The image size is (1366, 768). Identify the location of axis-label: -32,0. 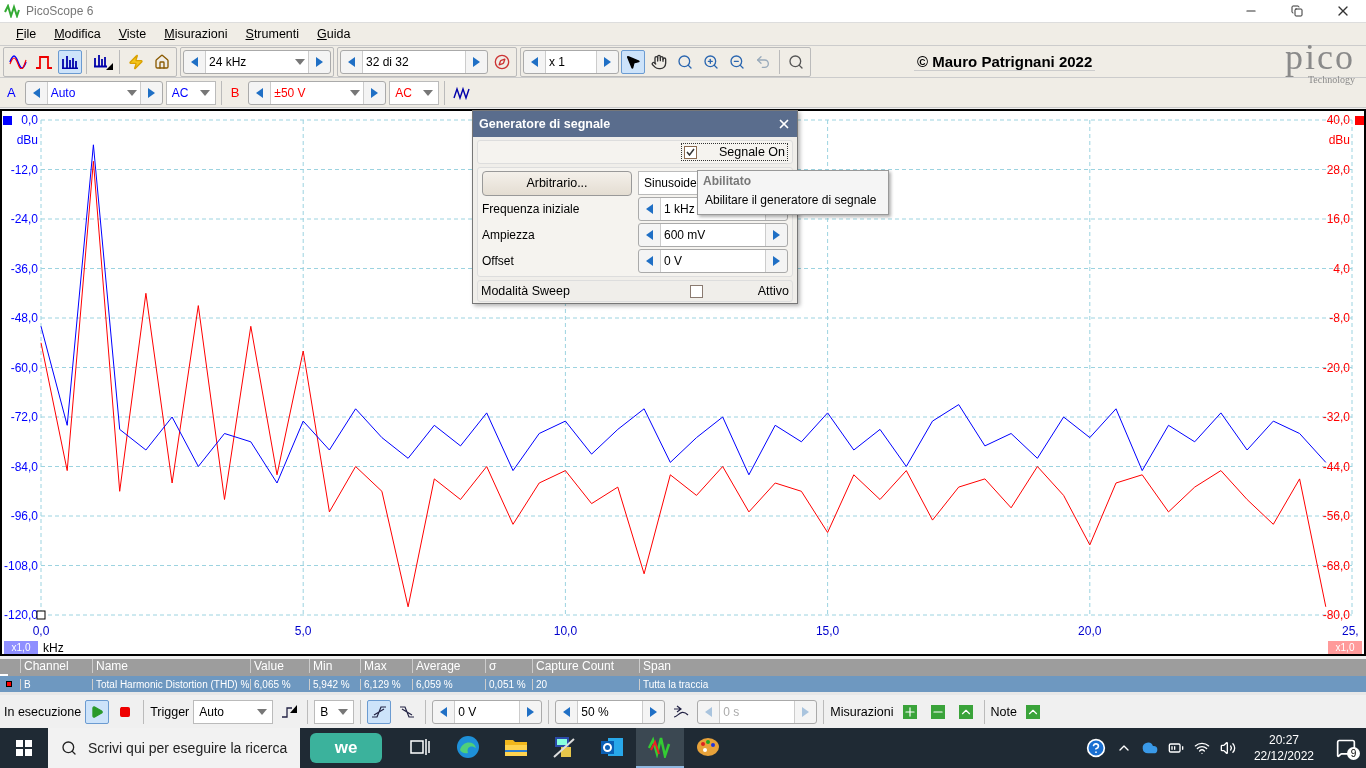
(1336, 417).